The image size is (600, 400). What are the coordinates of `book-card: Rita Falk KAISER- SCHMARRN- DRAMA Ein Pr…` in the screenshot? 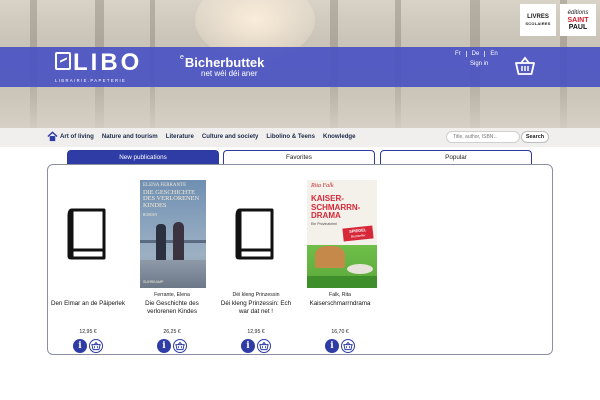 It's located at (340, 266).